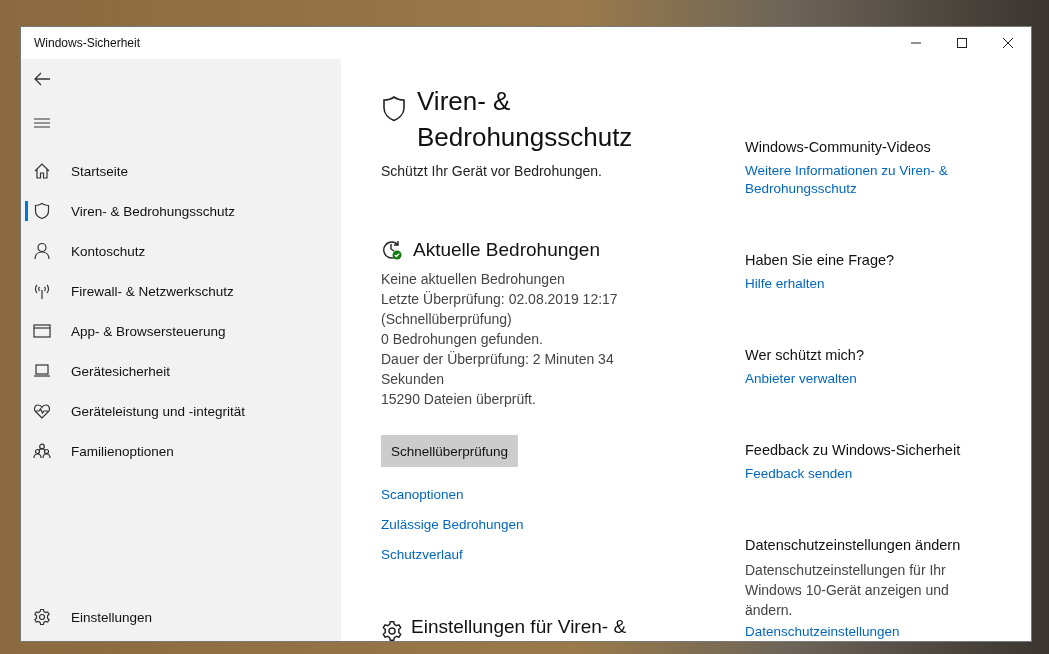 The image size is (1049, 654). What do you see at coordinates (847, 590) in the screenshot?
I see `side-text: Datenschutzeinstellungen für Ihr Windows 10-Gerät anzeigen und ändern.` at bounding box center [847, 590].